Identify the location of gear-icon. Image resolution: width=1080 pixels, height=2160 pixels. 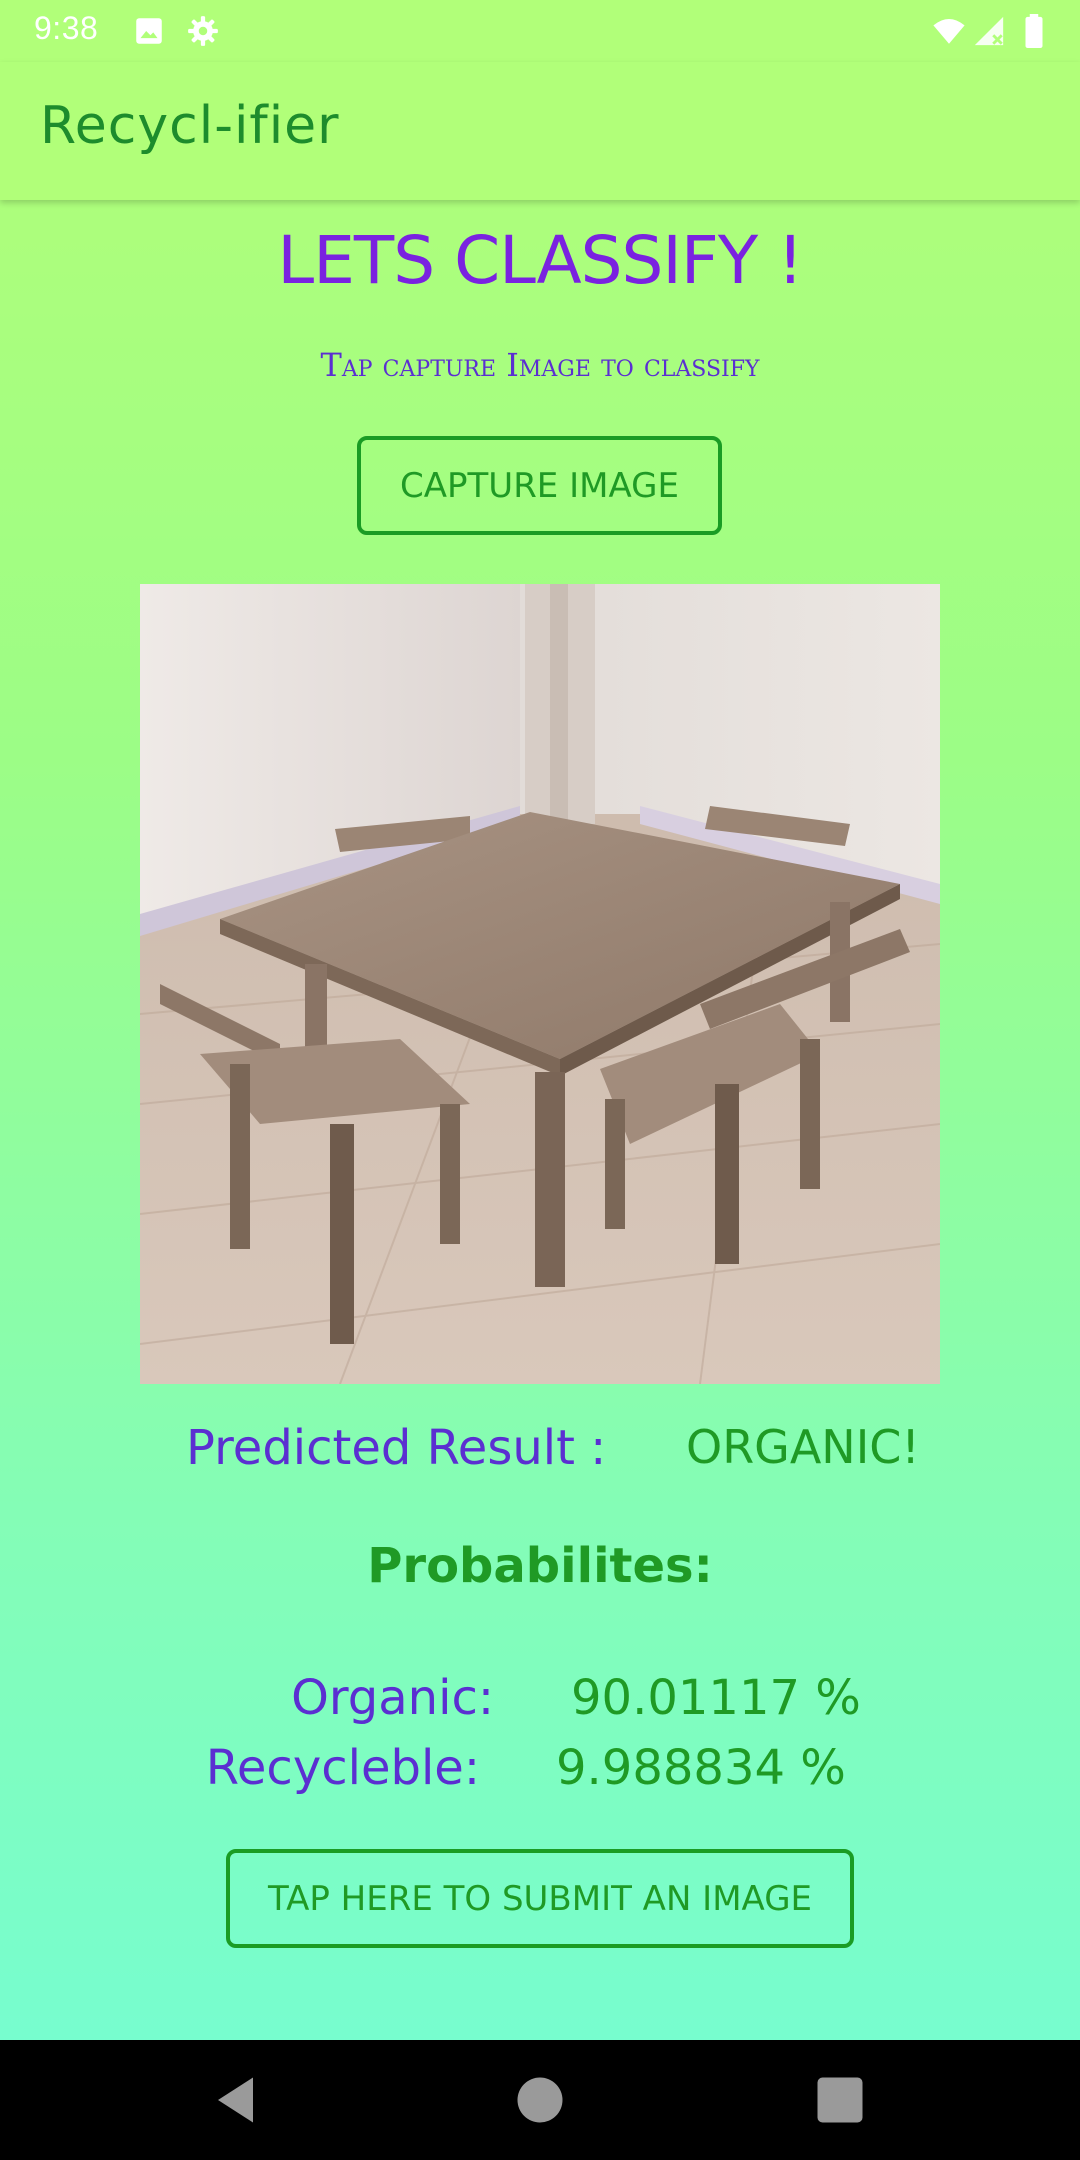
(203, 31).